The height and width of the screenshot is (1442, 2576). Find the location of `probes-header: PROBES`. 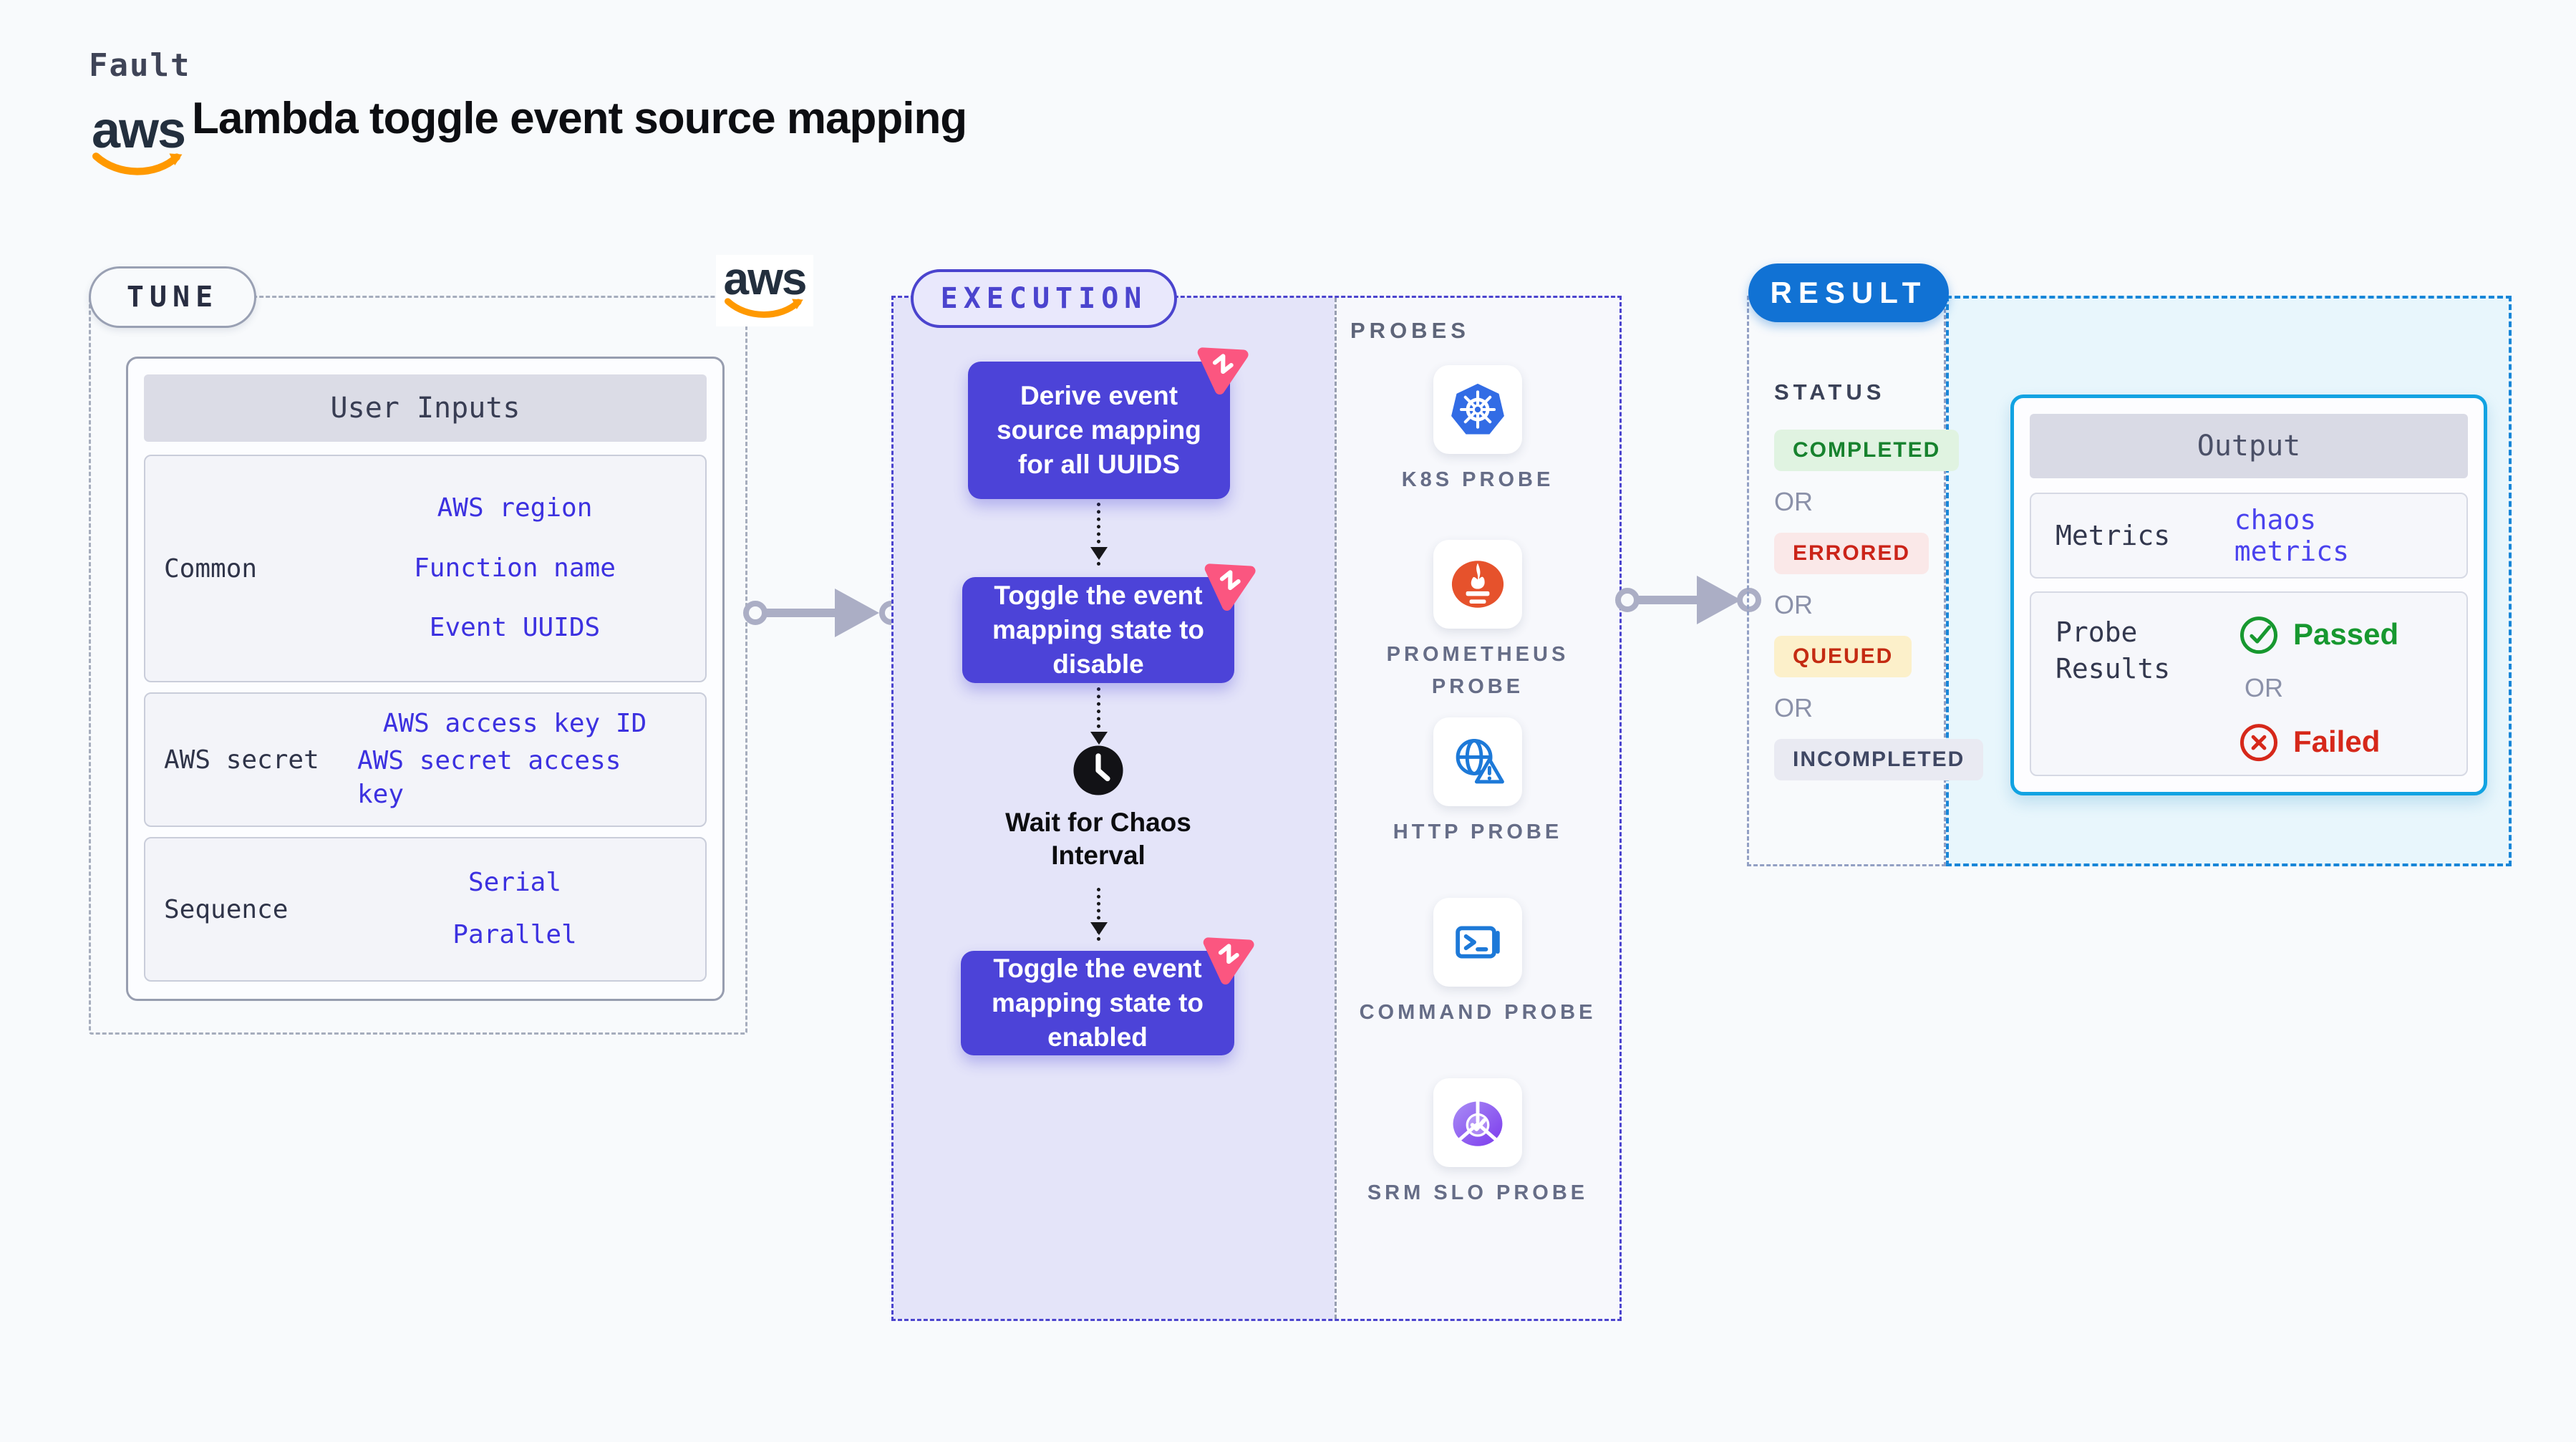

probes-header: PROBES is located at coordinates (1410, 331).